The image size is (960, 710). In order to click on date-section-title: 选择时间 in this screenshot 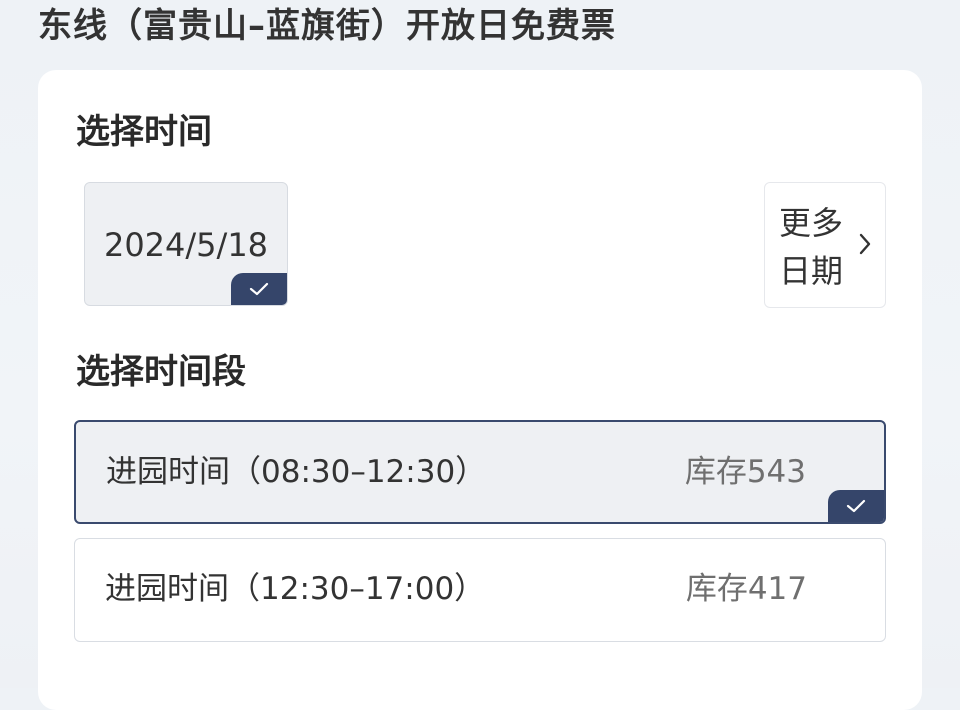, I will do `click(144, 132)`.